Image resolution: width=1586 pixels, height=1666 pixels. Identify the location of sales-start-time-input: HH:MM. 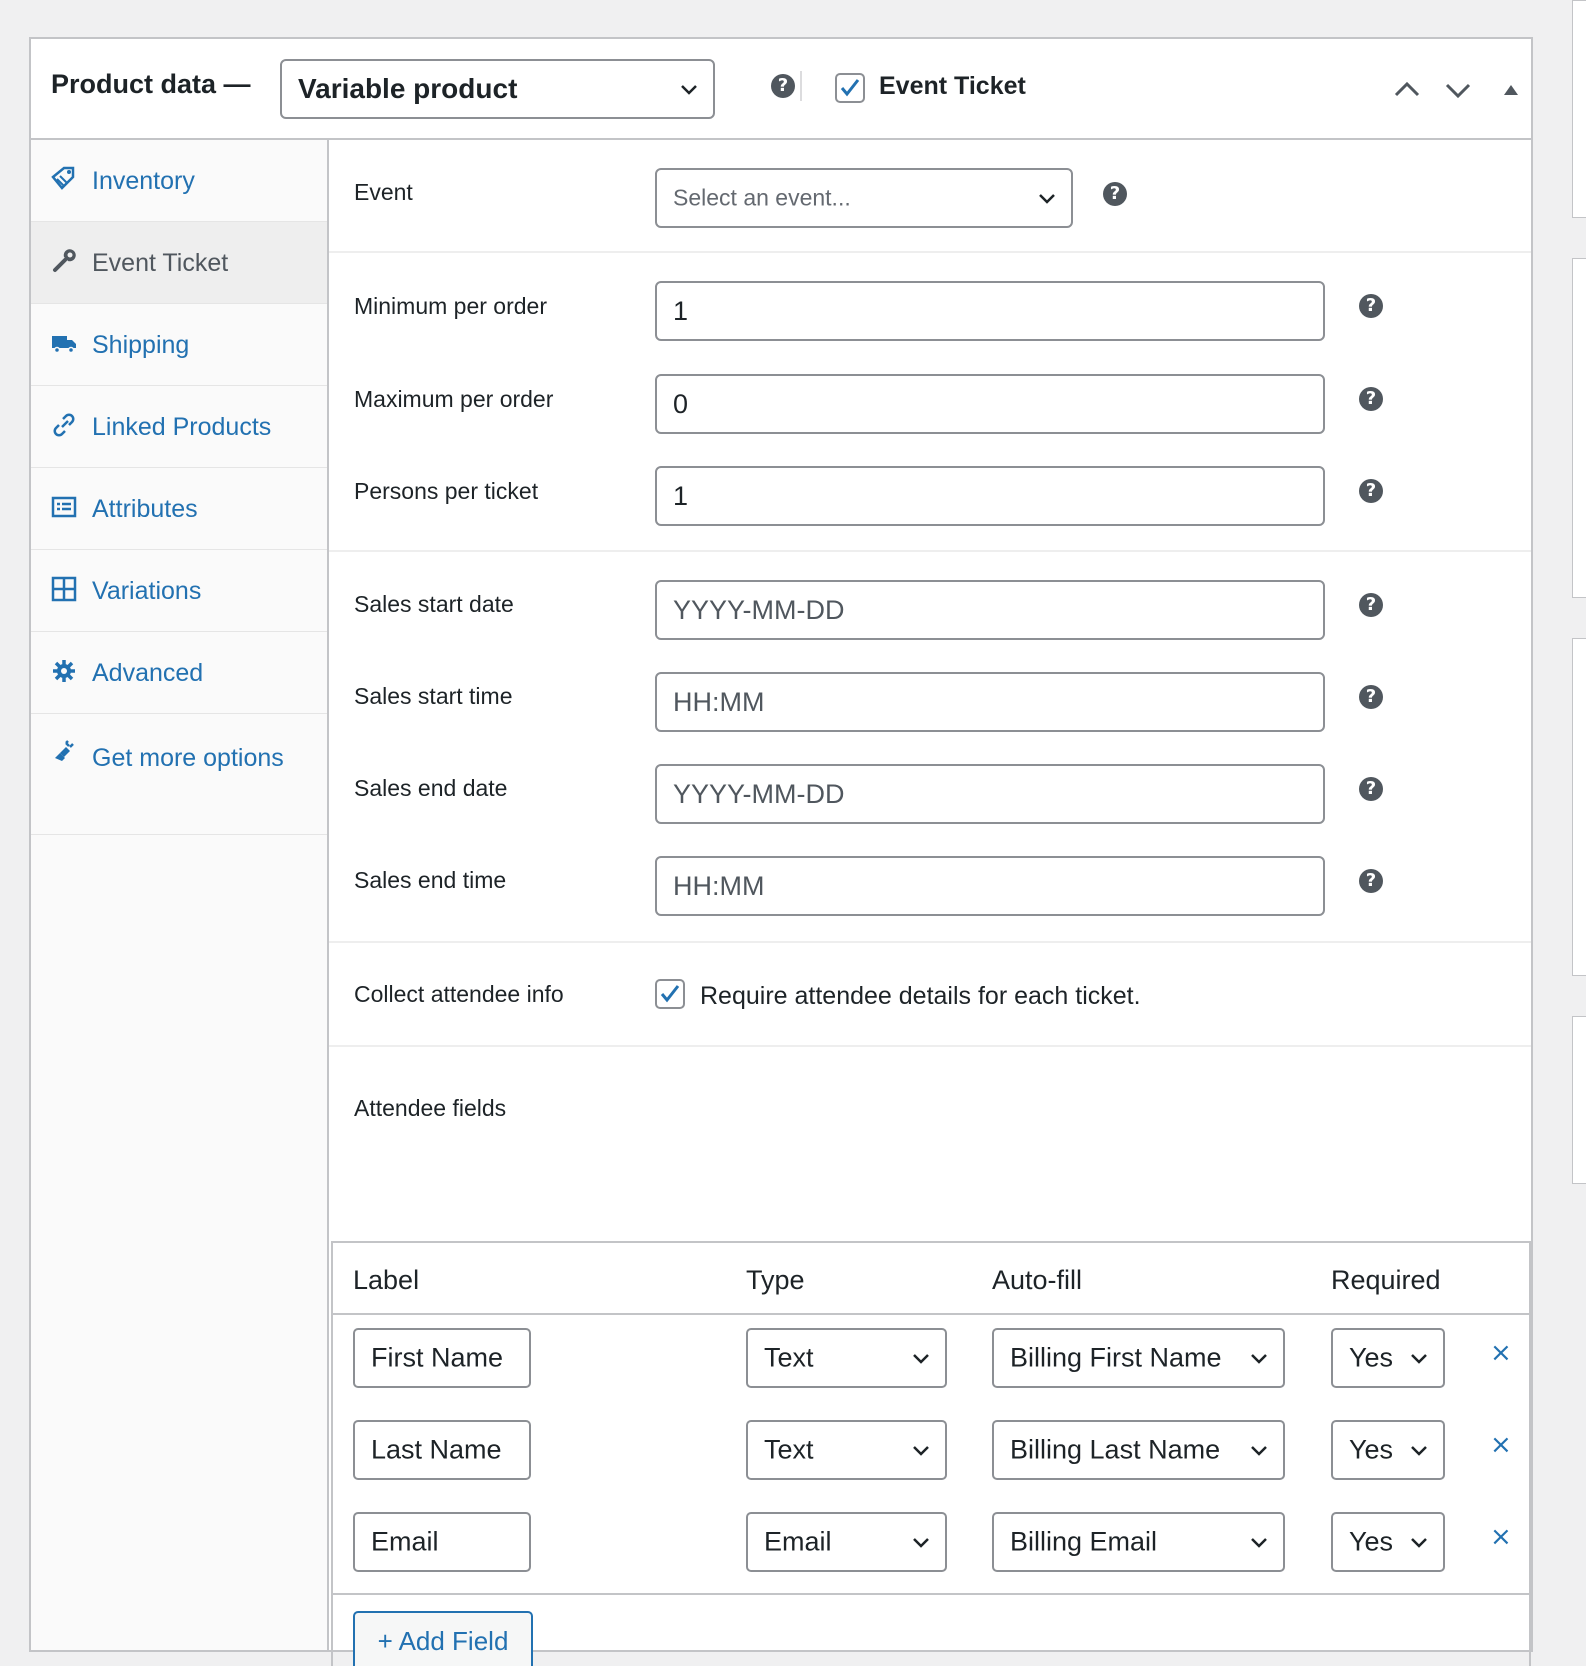
(990, 702).